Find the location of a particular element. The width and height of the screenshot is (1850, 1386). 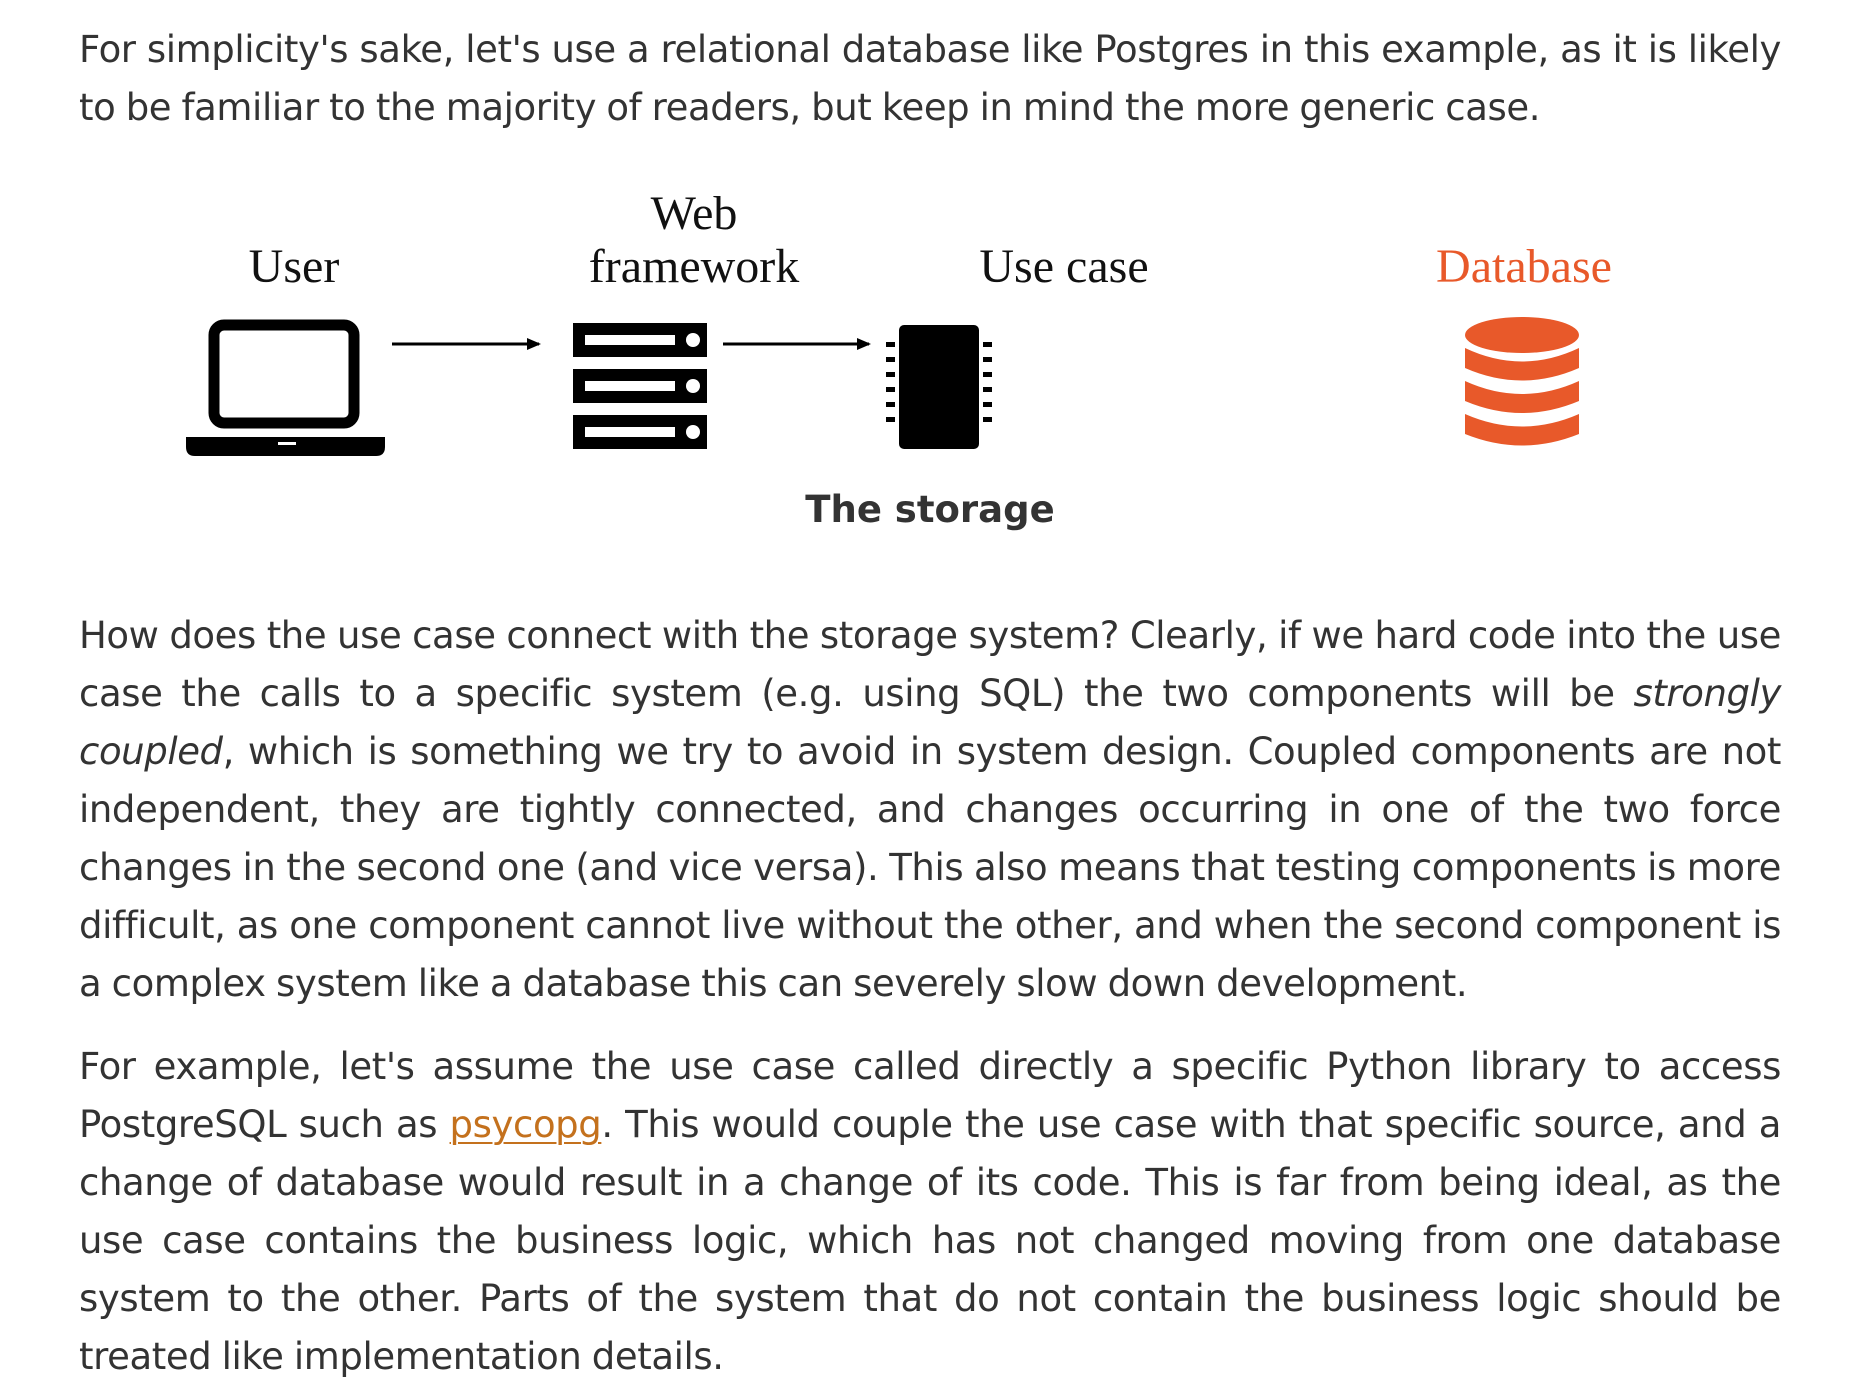

laptop-icon is located at coordinates (285, 387).